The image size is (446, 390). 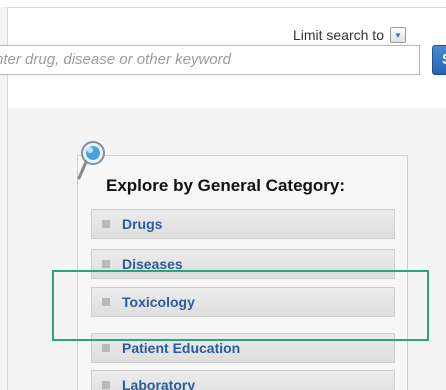 What do you see at coordinates (243, 380) in the screenshot?
I see `category-item-laboratory: Laboratory` at bounding box center [243, 380].